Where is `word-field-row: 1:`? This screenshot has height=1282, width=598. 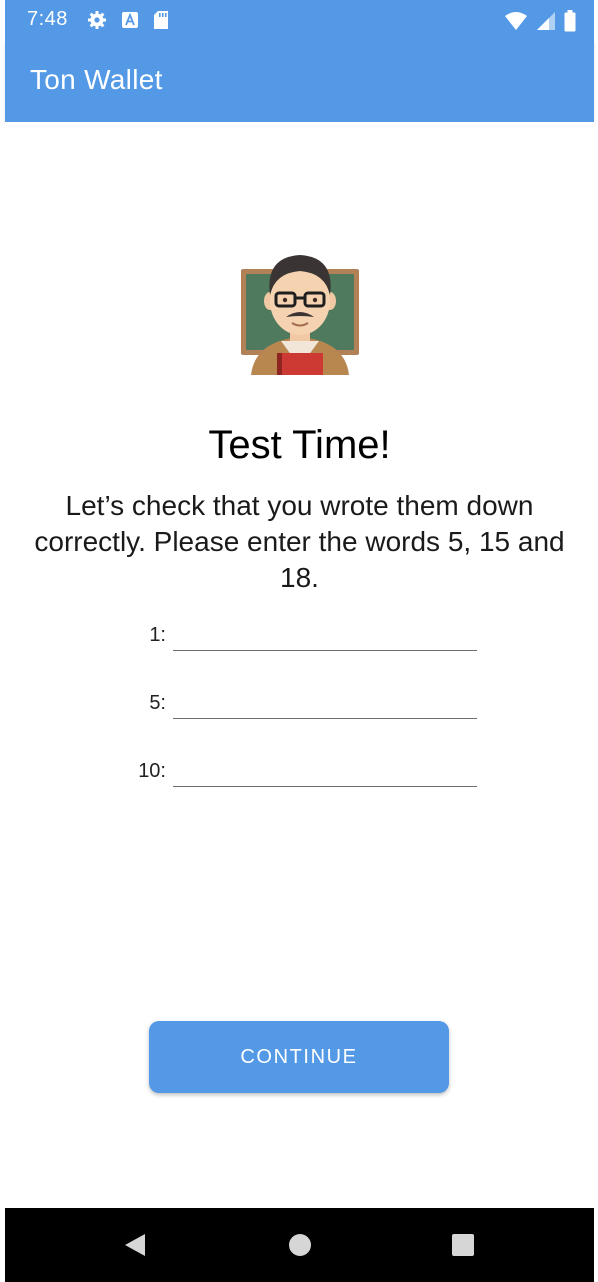 word-field-row: 1: is located at coordinates (299, 638).